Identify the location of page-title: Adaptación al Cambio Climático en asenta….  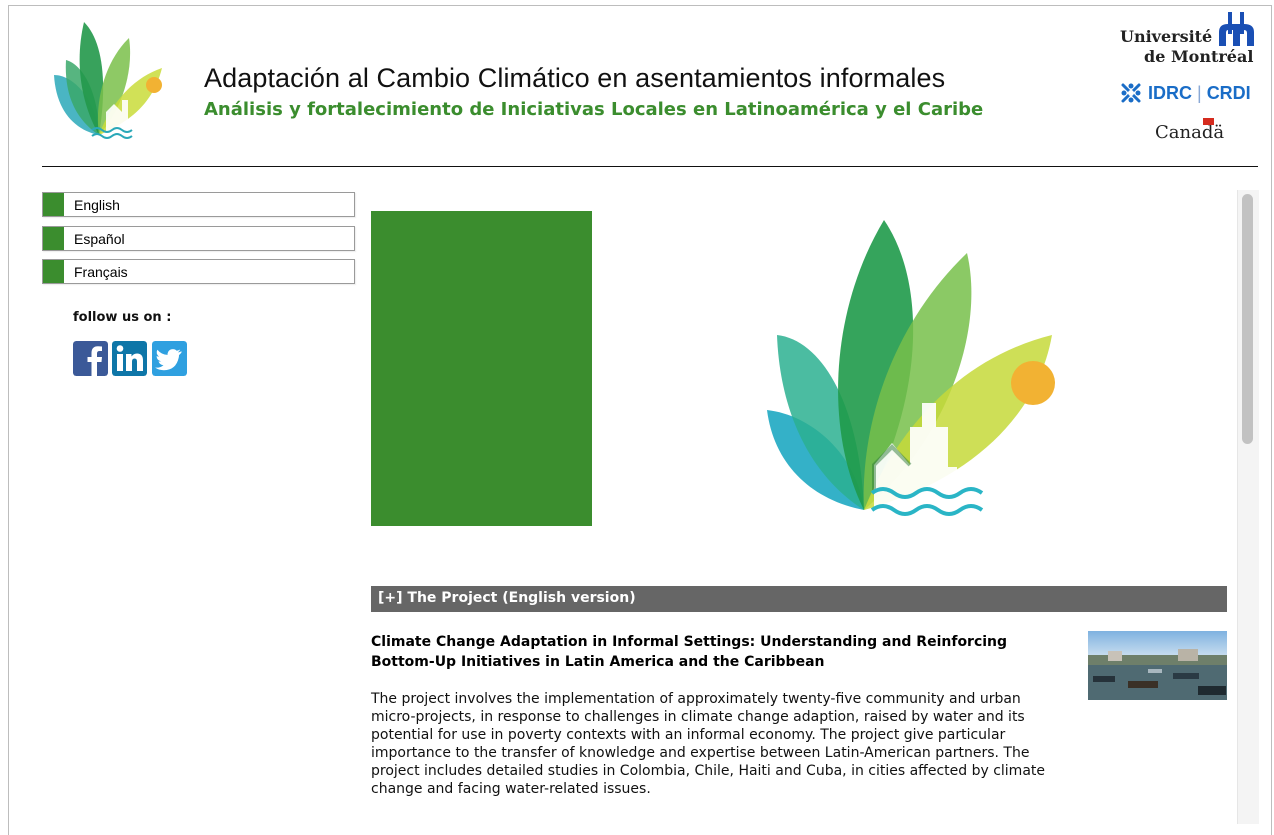
(575, 78).